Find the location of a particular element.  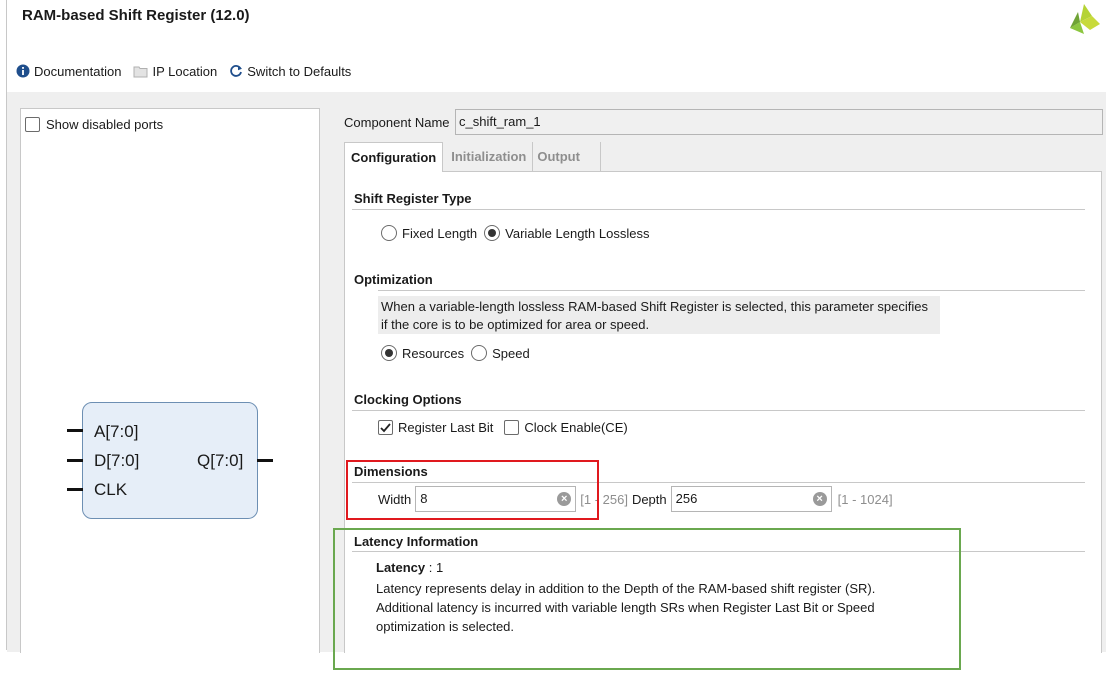

port-q-pin is located at coordinates (265, 460).